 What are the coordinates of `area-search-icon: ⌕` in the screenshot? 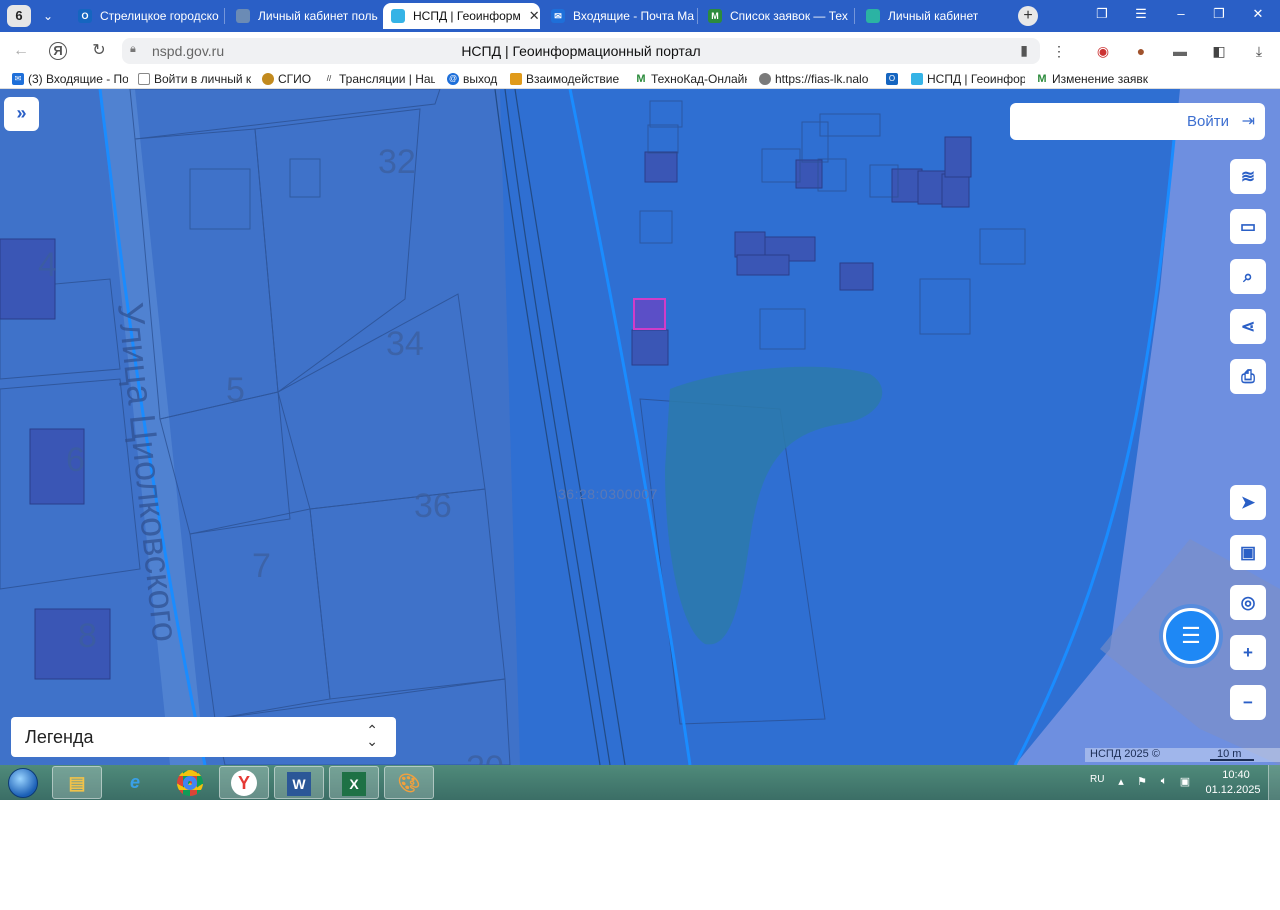 It's located at (1248, 276).